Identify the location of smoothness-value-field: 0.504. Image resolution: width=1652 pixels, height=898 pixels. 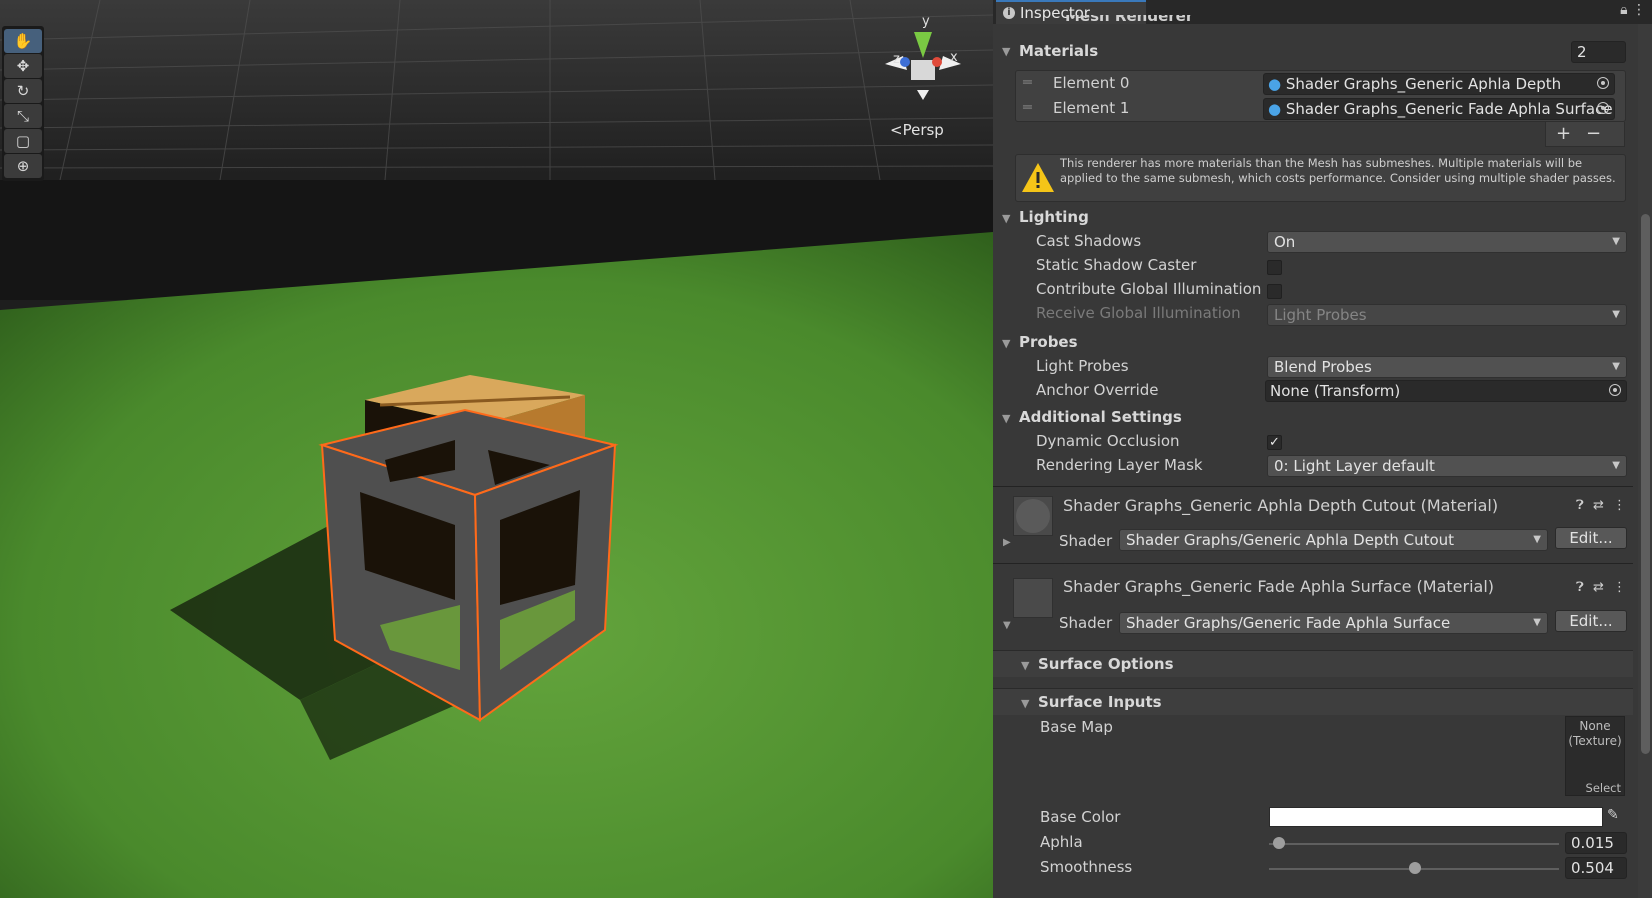
(1596, 868).